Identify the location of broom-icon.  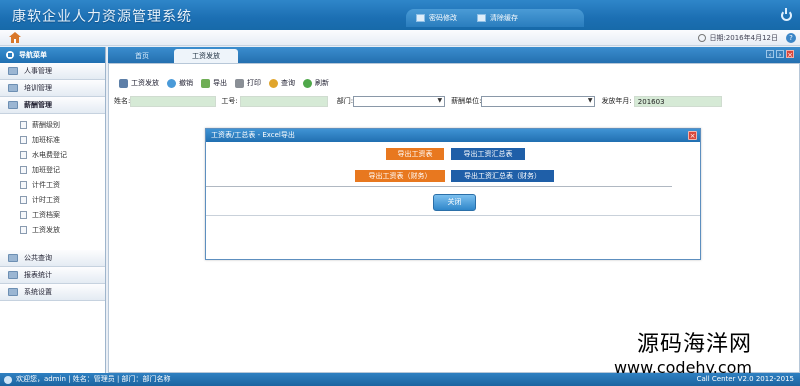
(481, 18).